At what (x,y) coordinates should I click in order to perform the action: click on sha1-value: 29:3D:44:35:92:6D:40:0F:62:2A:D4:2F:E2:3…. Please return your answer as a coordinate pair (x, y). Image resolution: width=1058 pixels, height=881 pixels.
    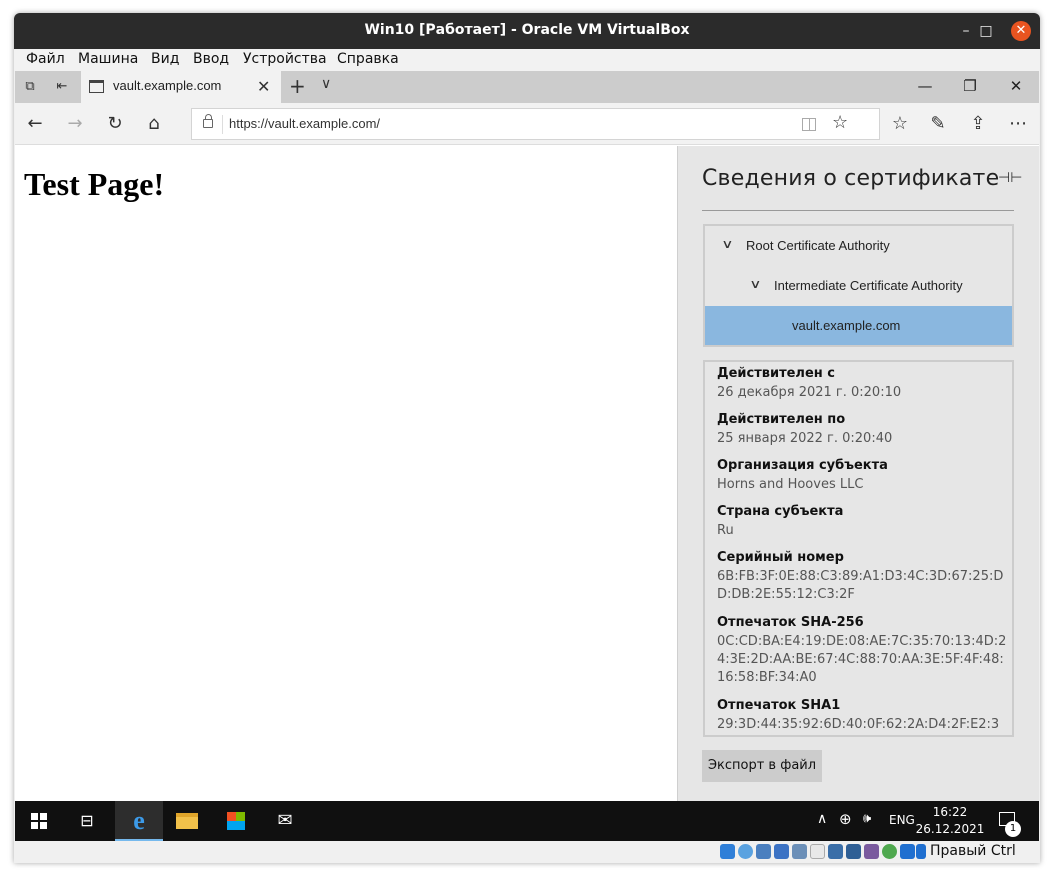
    Looking at the image, I should click on (858, 724).